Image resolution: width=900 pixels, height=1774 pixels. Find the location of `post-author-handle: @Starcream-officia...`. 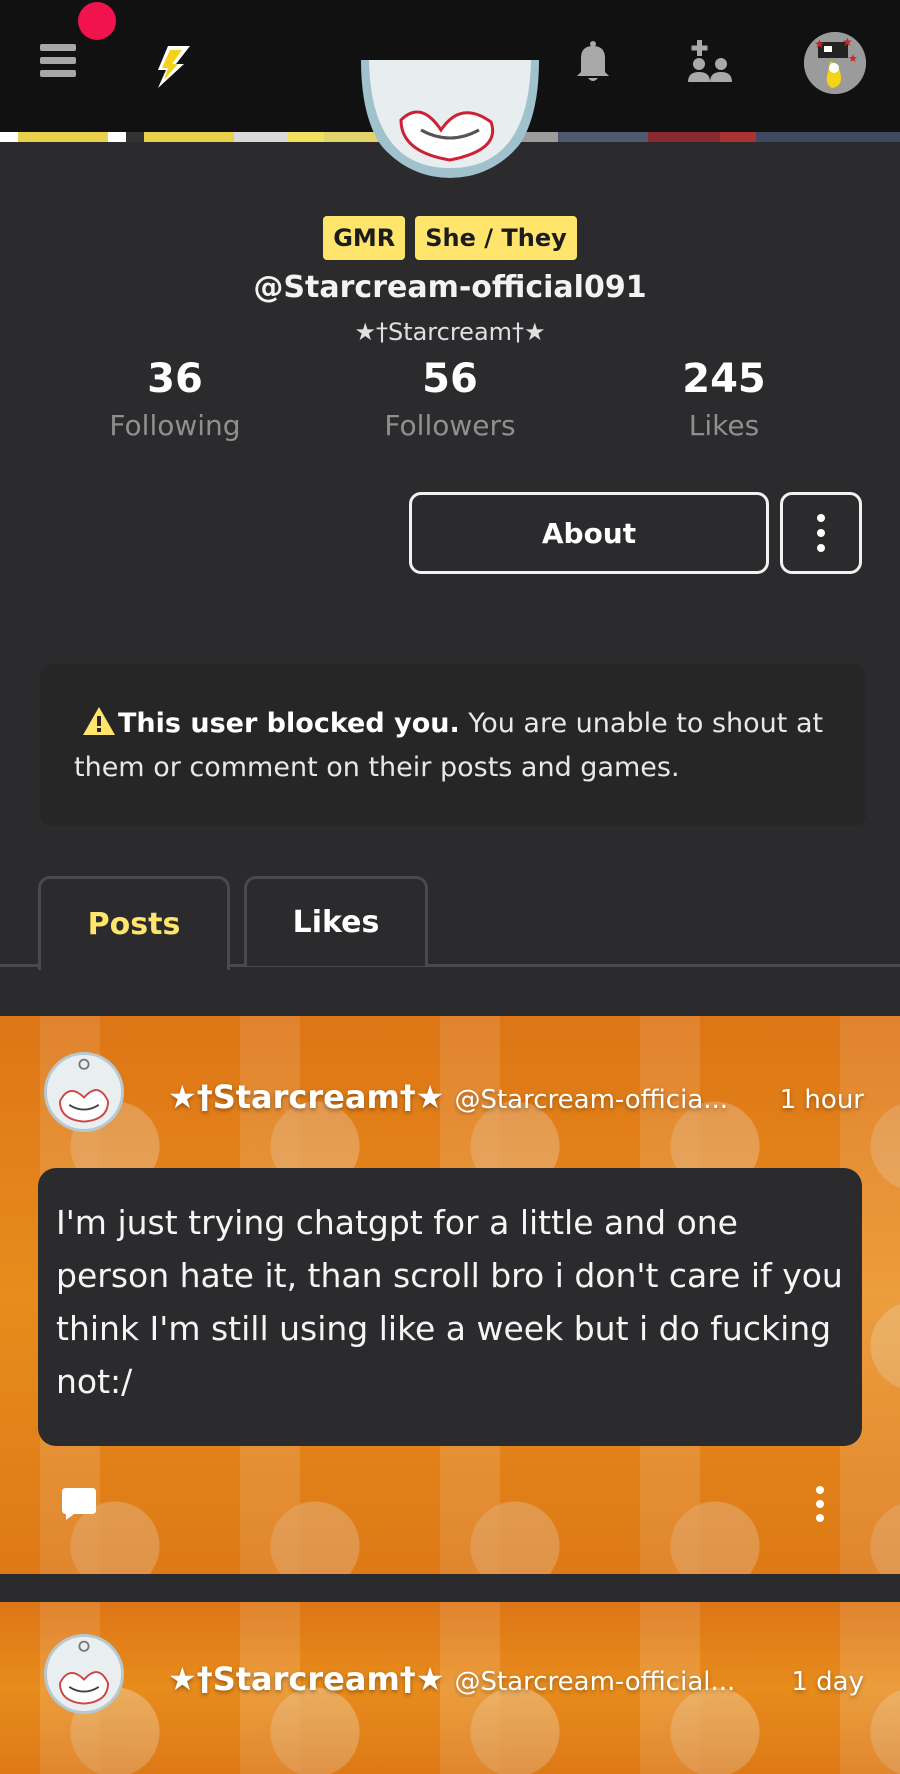

post-author-handle: @Starcream-officia... is located at coordinates (606, 1100).